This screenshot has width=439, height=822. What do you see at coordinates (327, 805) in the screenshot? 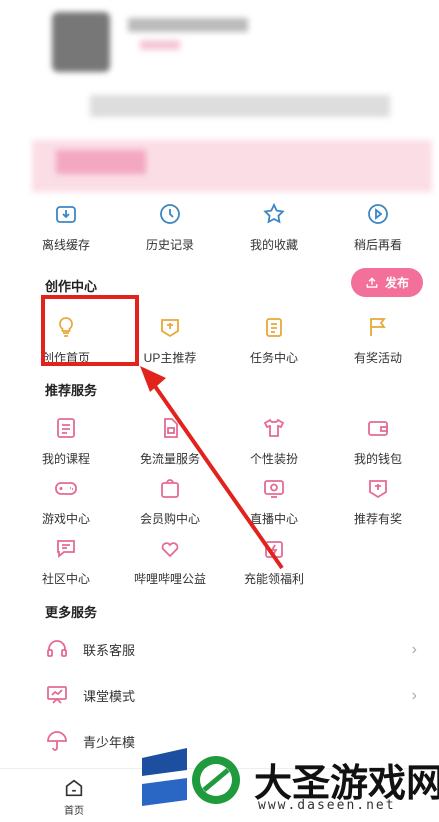
I see `watermark-url: www.daseen.net` at bounding box center [327, 805].